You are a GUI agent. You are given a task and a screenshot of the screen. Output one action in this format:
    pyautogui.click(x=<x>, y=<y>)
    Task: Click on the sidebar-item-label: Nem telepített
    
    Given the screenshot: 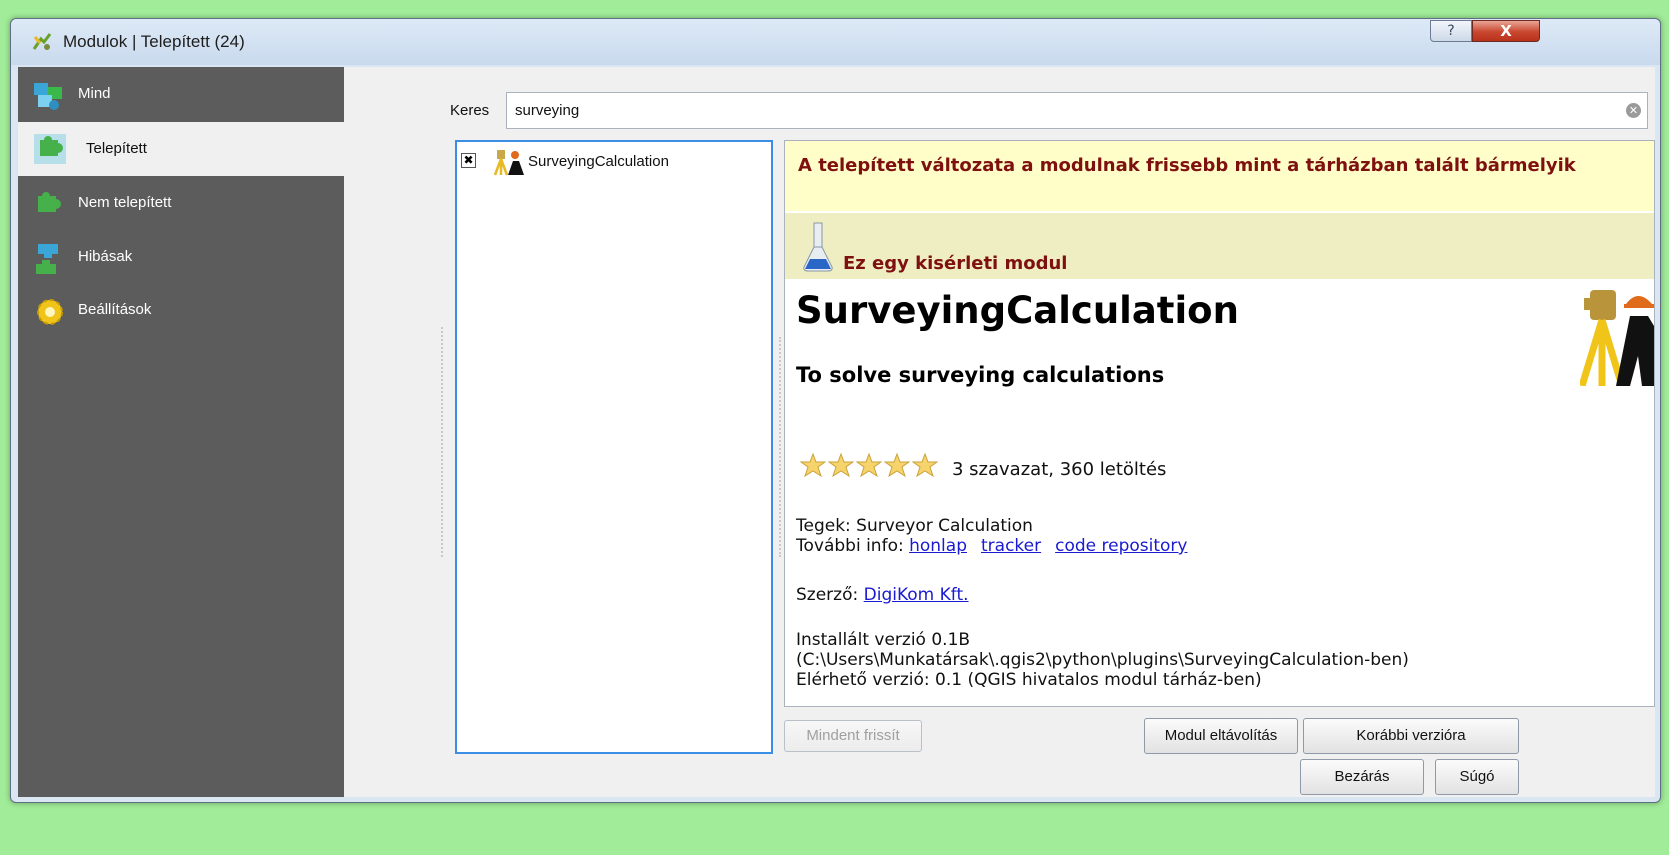 What is the action you would take?
    pyautogui.click(x=125, y=202)
    